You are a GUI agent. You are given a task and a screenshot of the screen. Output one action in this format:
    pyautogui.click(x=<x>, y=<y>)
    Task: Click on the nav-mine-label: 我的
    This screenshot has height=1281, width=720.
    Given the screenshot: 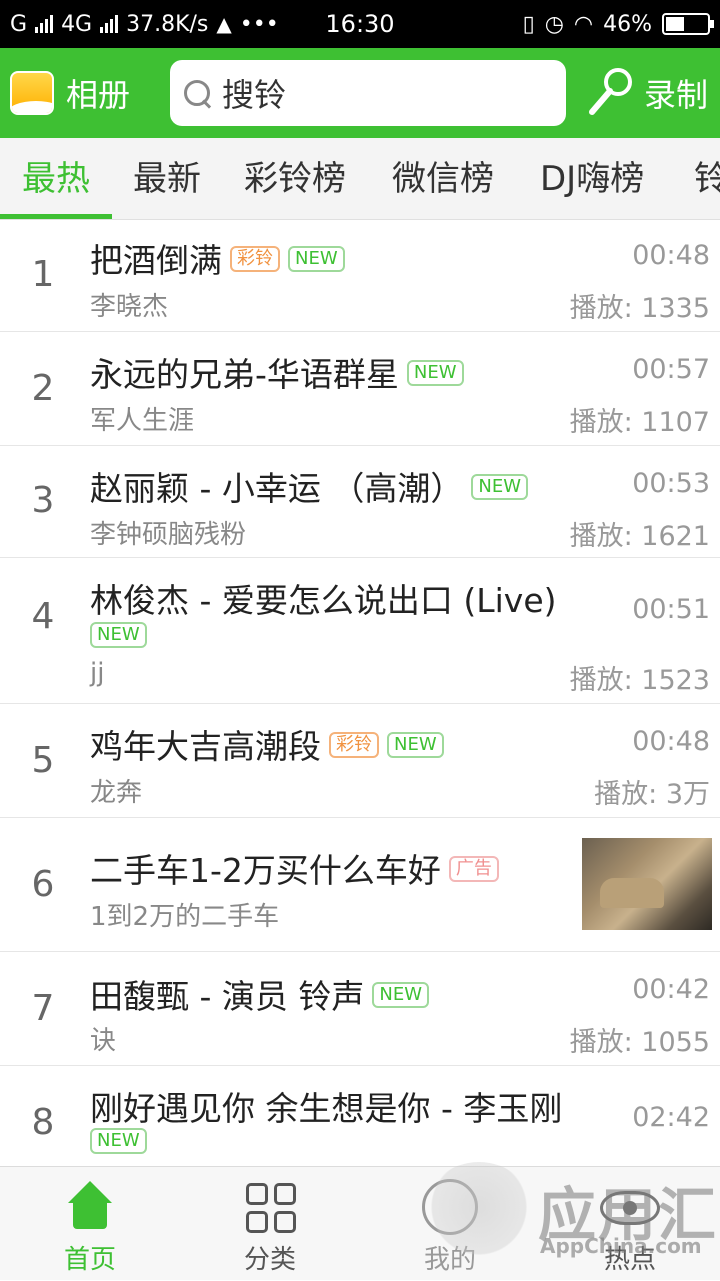 What is the action you would take?
    pyautogui.click(x=449, y=1260)
    